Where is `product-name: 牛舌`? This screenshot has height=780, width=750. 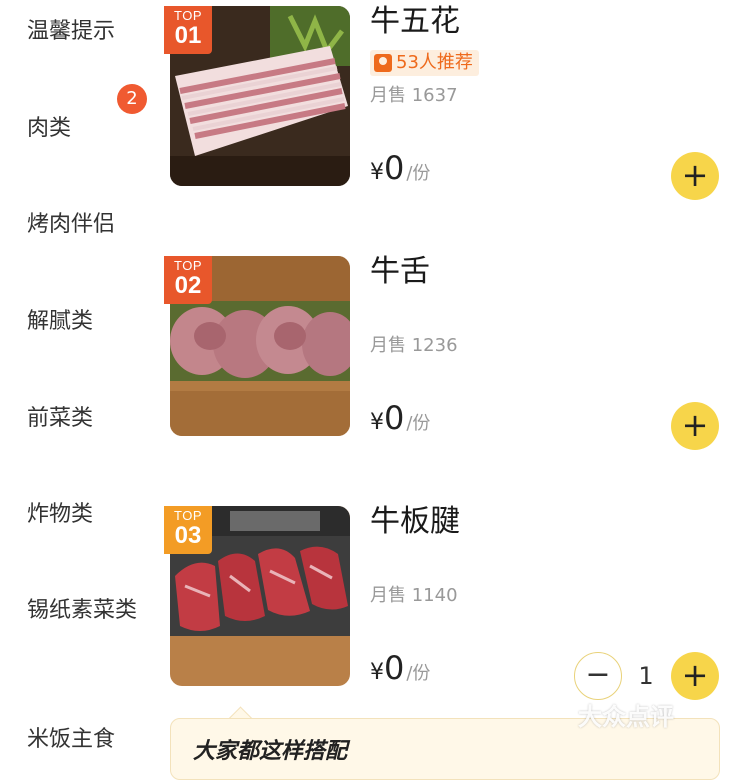
product-name: 牛舌 is located at coordinates (400, 271).